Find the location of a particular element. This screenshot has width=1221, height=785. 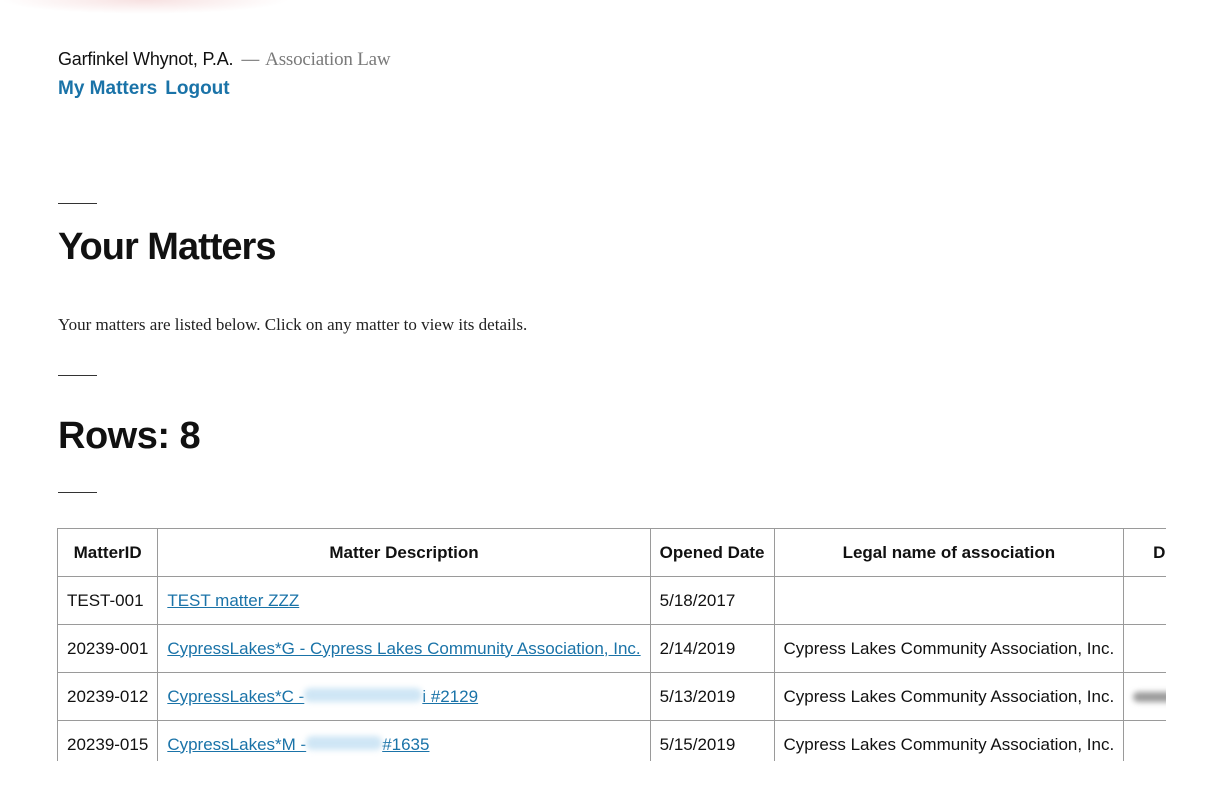

brand-line: Garfinkel Whynot, P.A. — Association Law is located at coordinates (224, 59).